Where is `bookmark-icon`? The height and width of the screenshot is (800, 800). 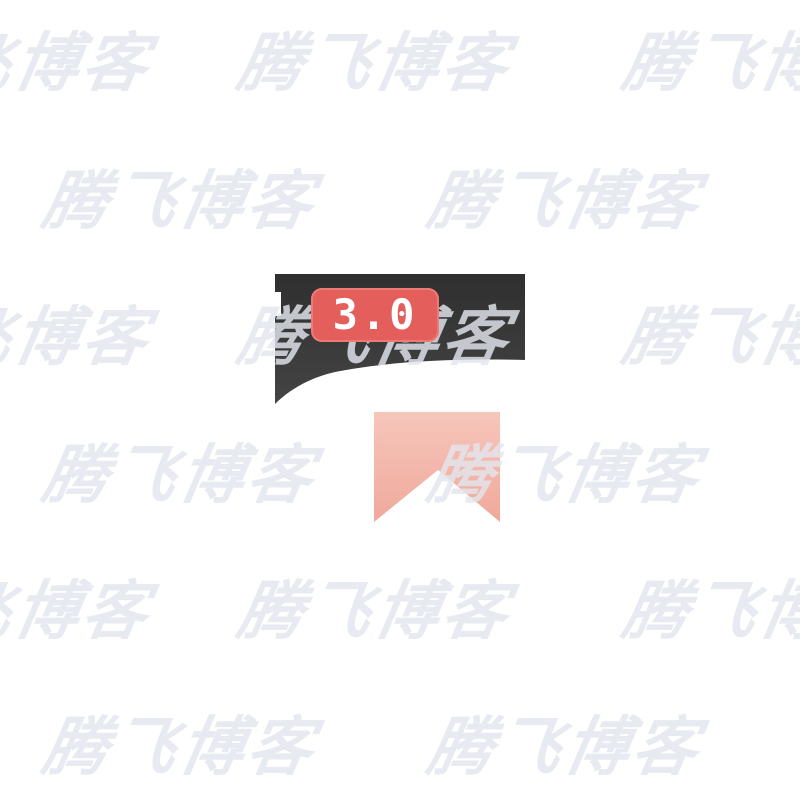 bookmark-icon is located at coordinates (437, 466).